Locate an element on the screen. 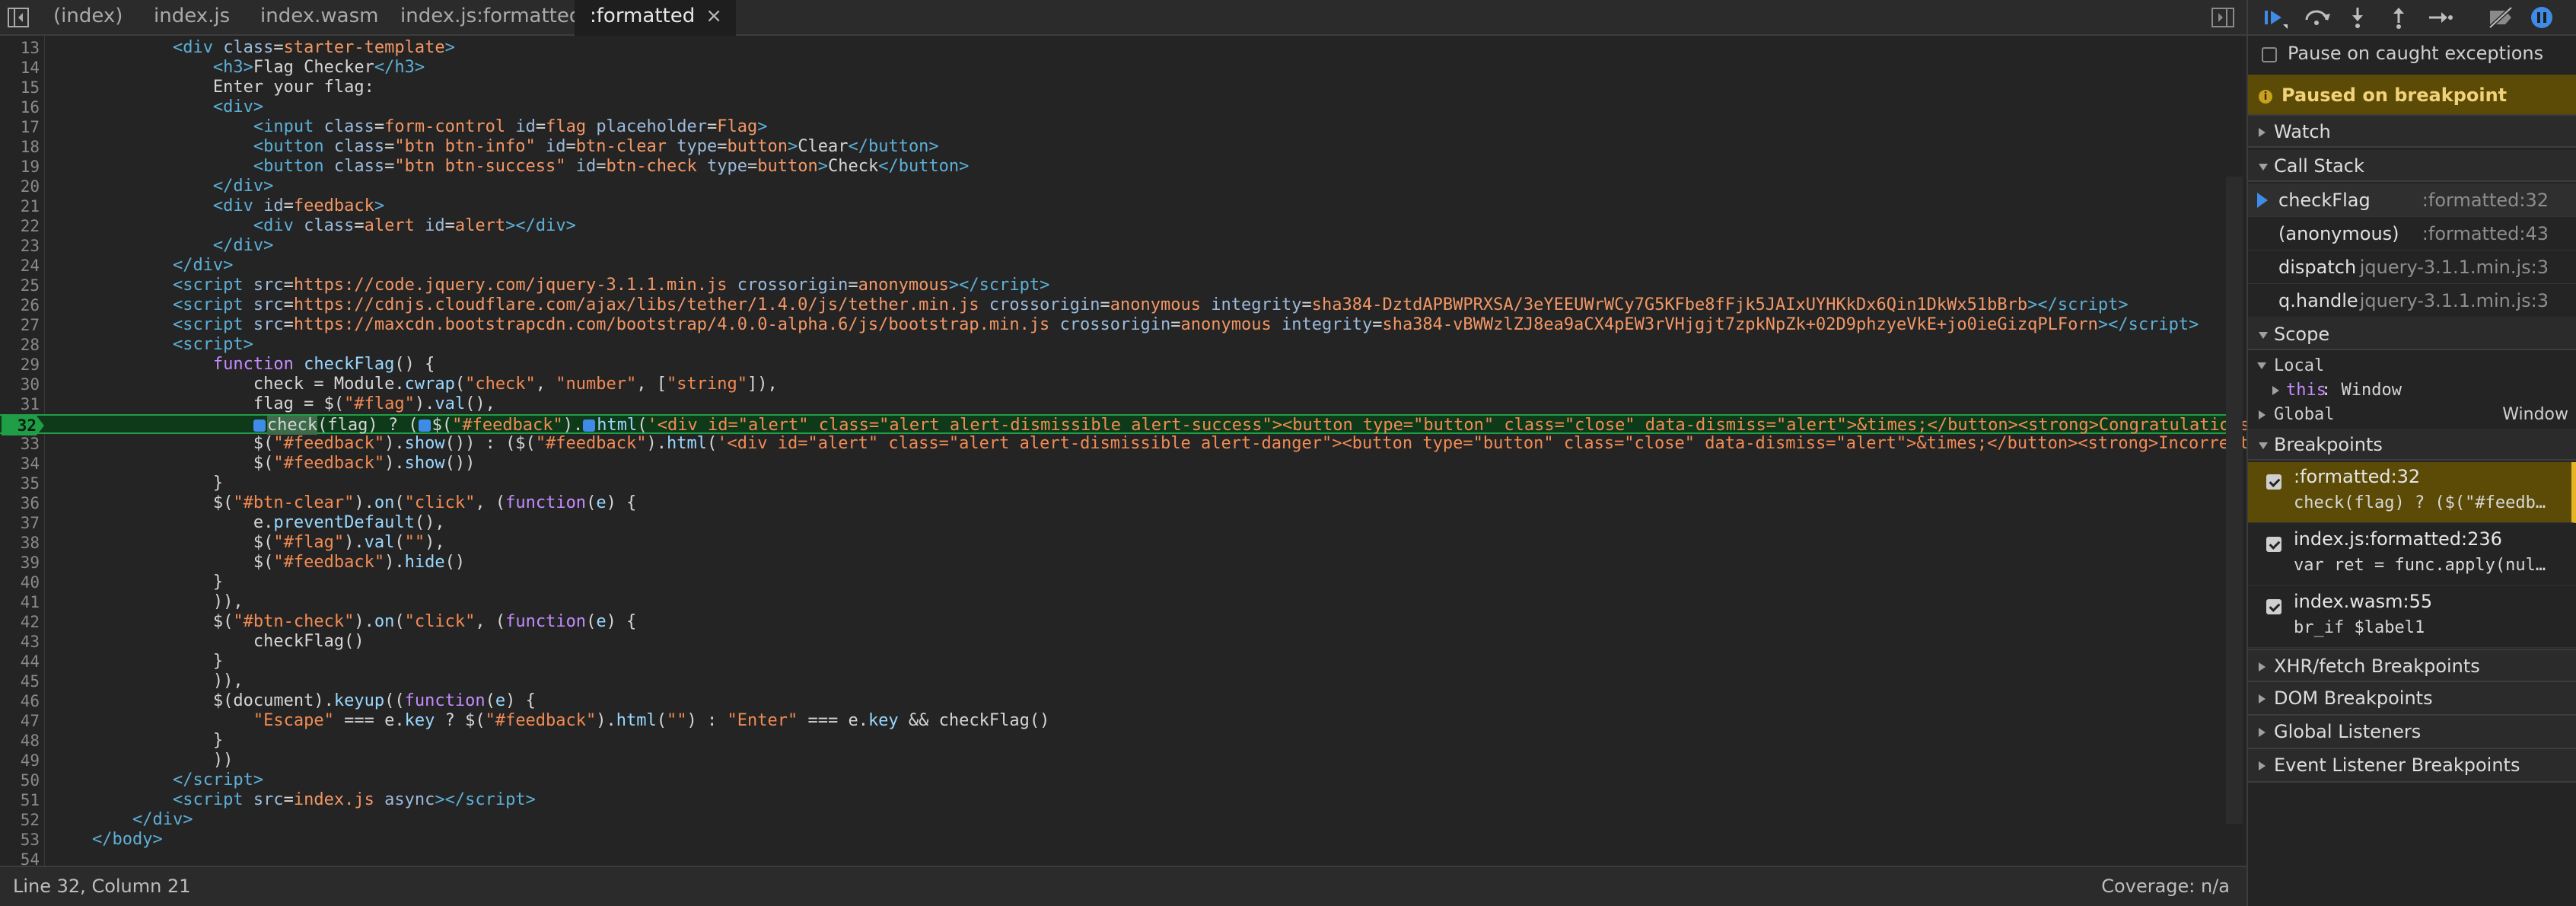 Image resolution: width=2576 pixels, height=906 pixels. code-line: 45 )), is located at coordinates (1113, 681).